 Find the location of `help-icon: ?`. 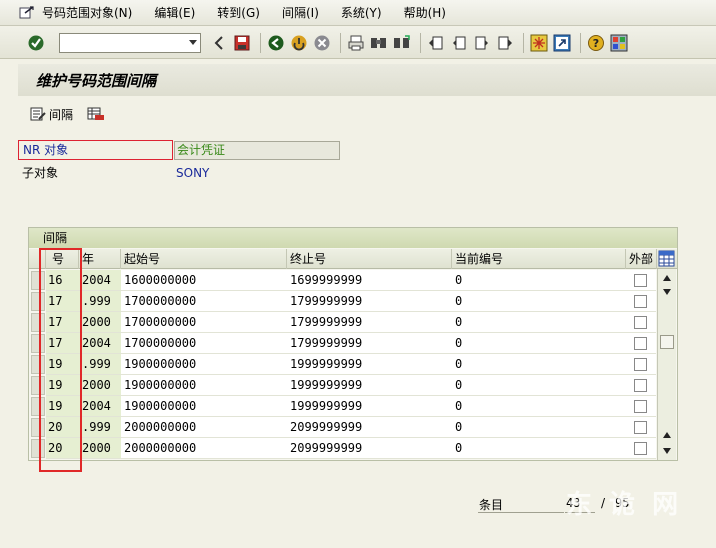

help-icon: ? is located at coordinates (596, 43).